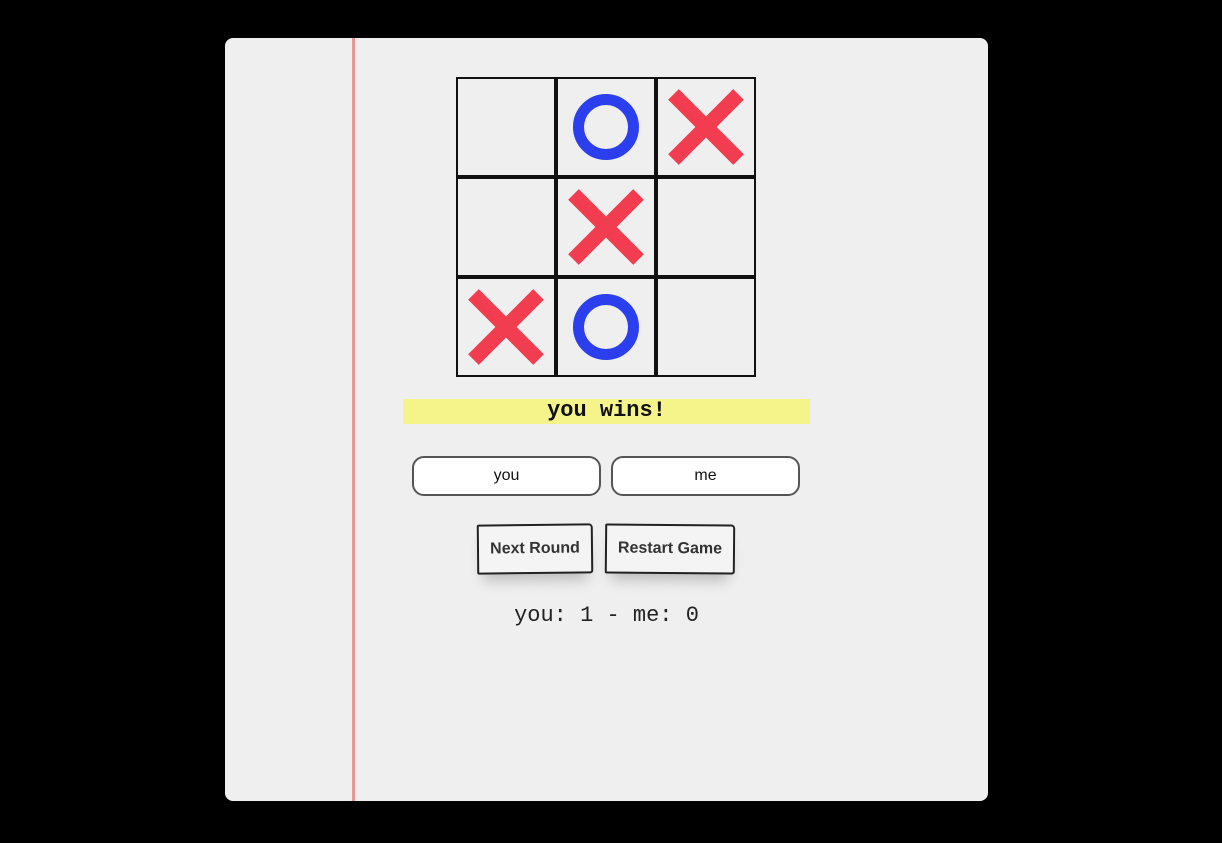 Image resolution: width=1222 pixels, height=843 pixels. I want to click on player-one-name-input, so click(506, 476).